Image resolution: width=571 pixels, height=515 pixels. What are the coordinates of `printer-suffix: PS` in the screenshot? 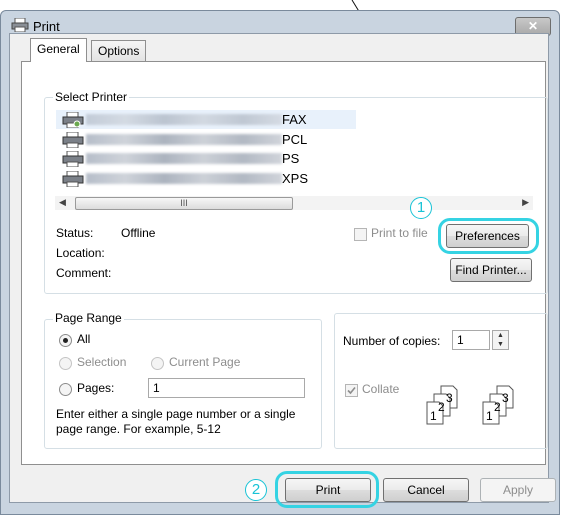 It's located at (291, 158).